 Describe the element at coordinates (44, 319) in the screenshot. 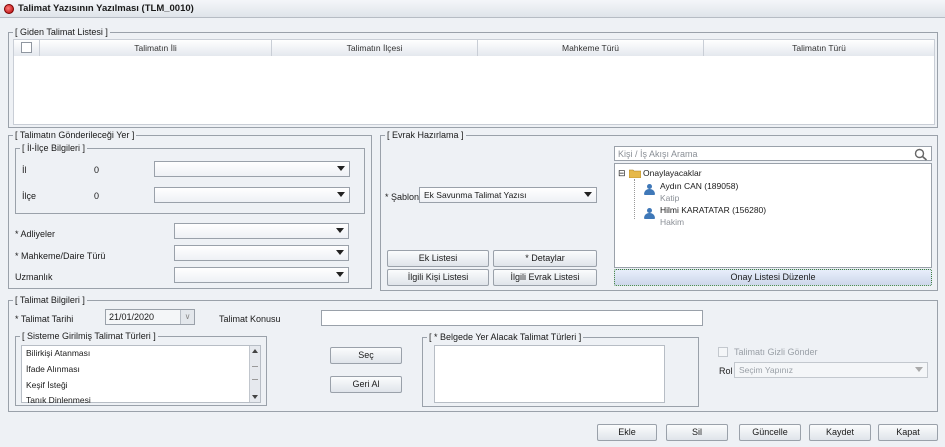

I see `tarih-label: * Talimat Tarihi` at that location.